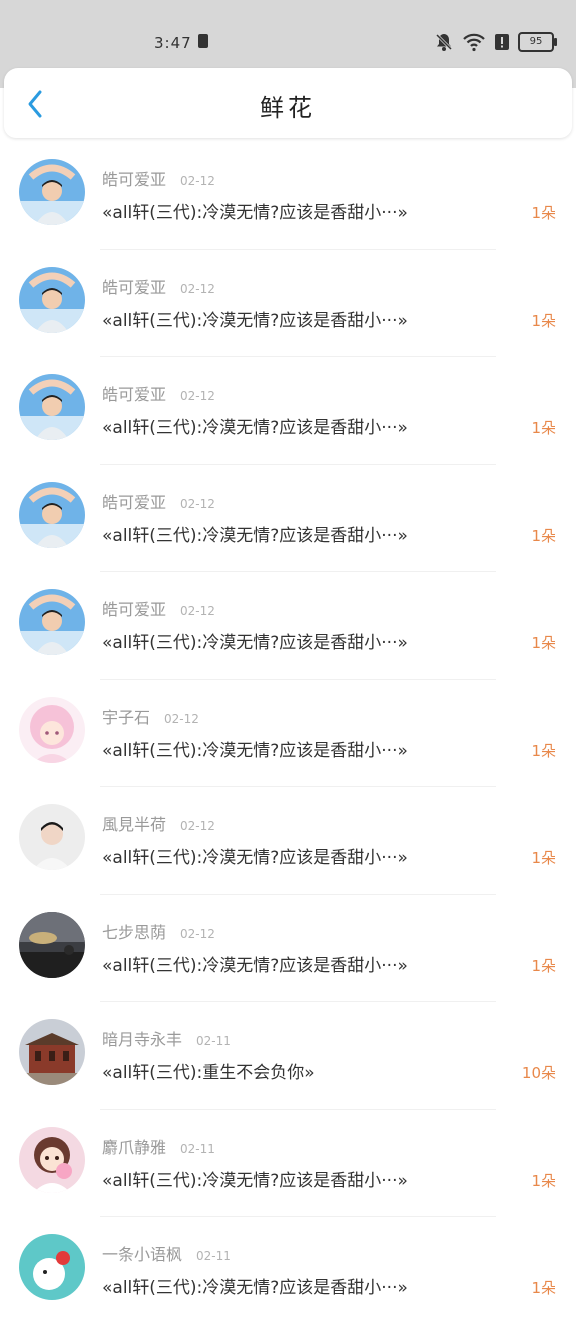 This screenshot has height=1325, width=576. I want to click on battery-icon: 95, so click(537, 42).